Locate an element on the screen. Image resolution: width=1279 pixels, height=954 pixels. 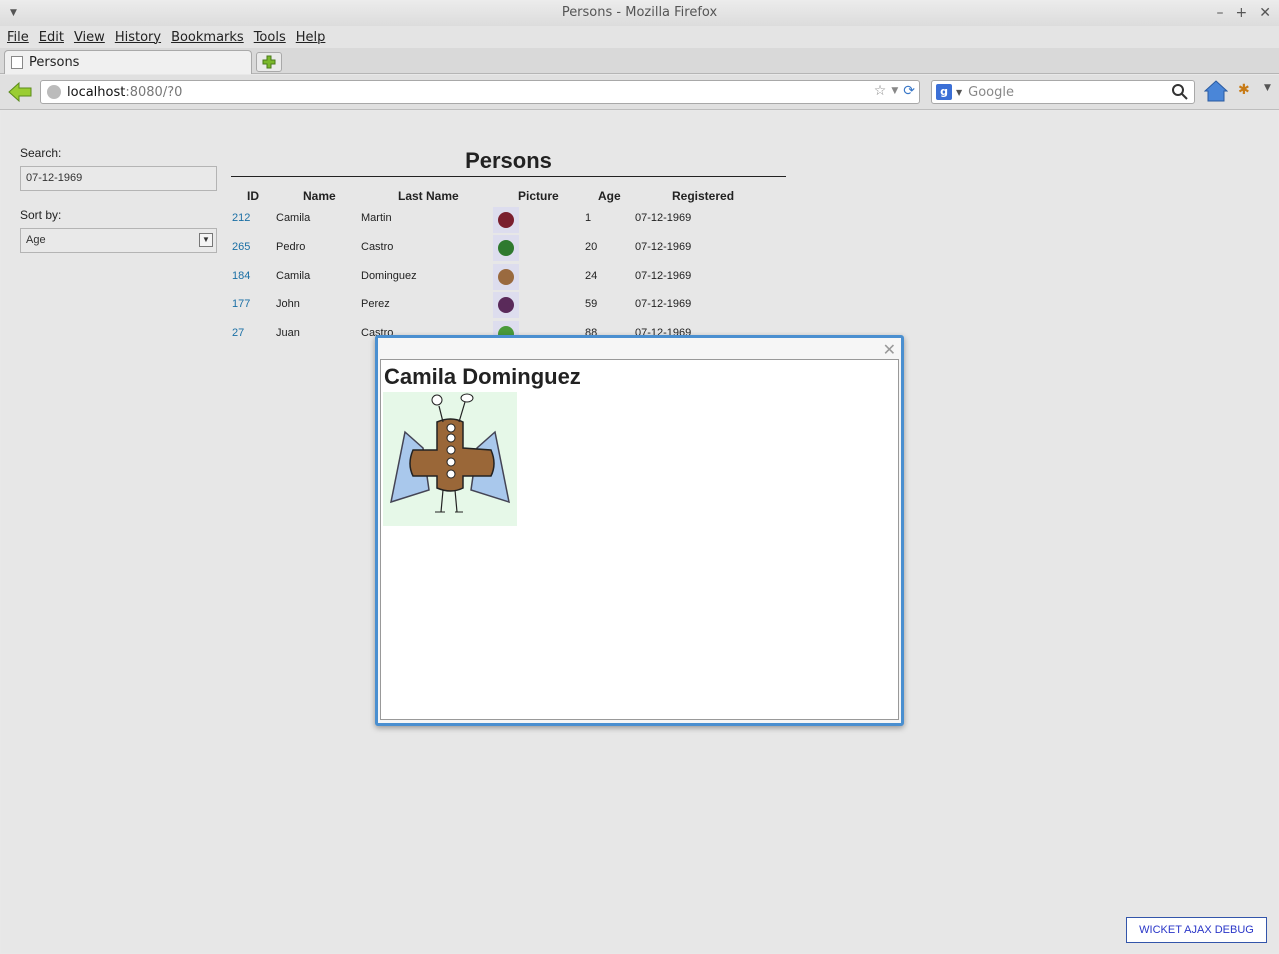
window-title: Persons - Mozilla Firefox is located at coordinates (639, 12).